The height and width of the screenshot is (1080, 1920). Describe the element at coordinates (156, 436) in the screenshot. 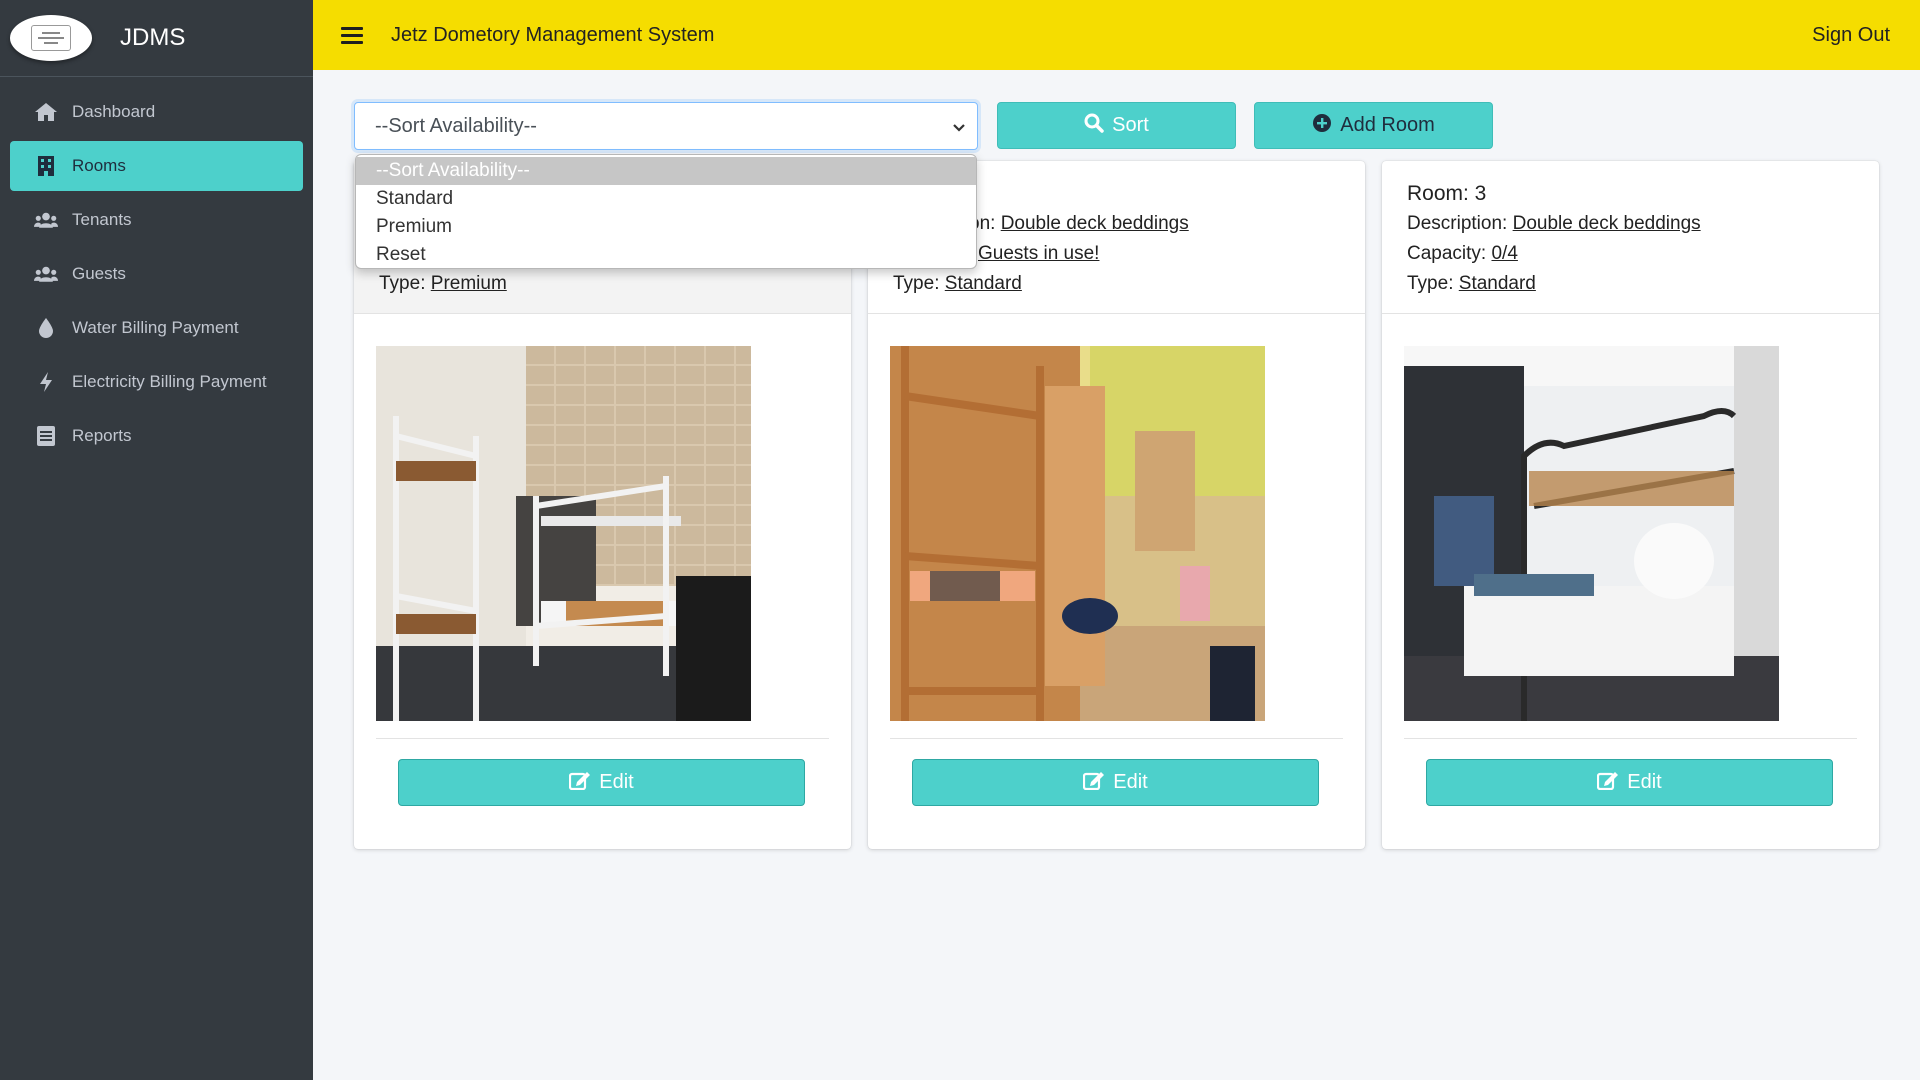

I see `sidebar-item-reports: Reports` at that location.